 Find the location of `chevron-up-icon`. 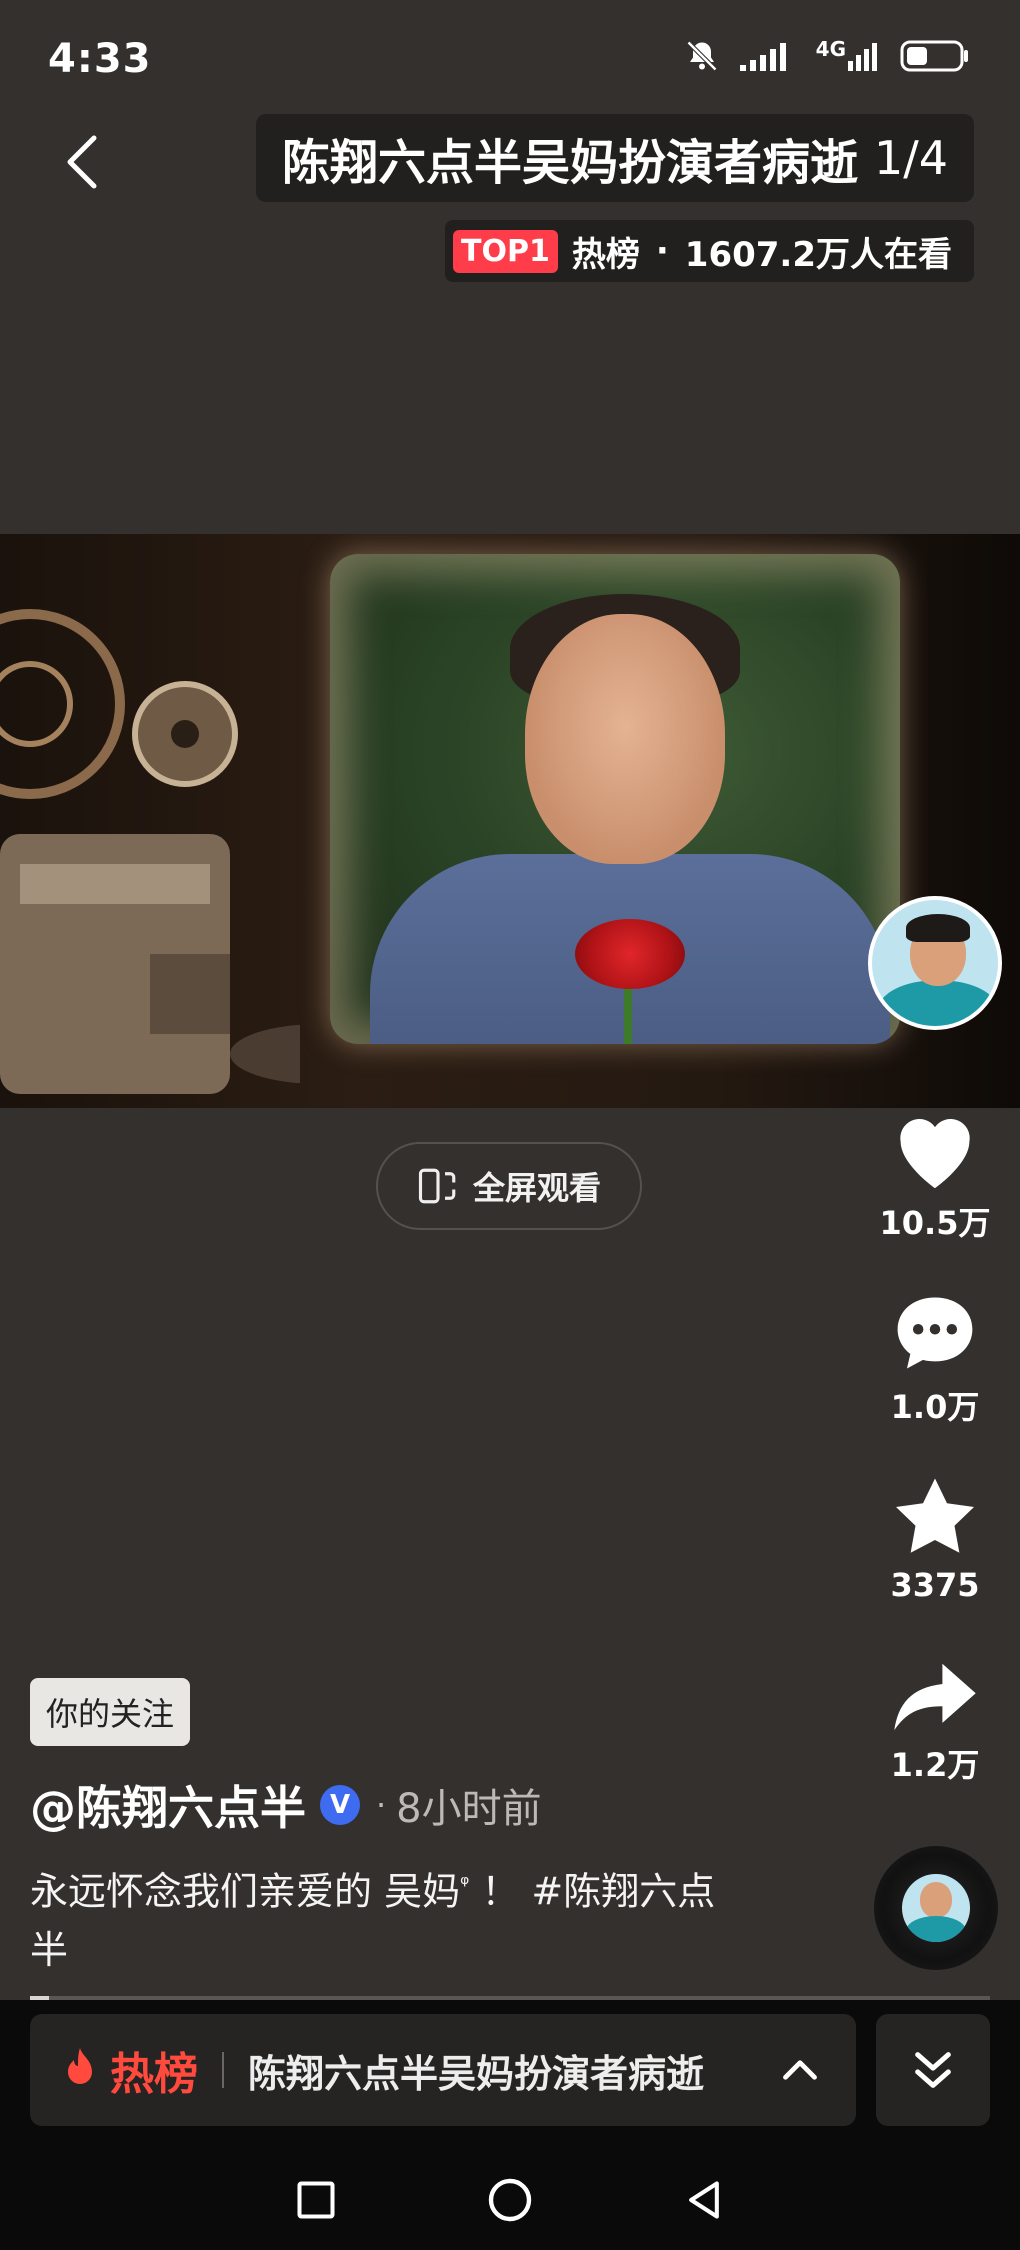

chevron-up-icon is located at coordinates (800, 2070).